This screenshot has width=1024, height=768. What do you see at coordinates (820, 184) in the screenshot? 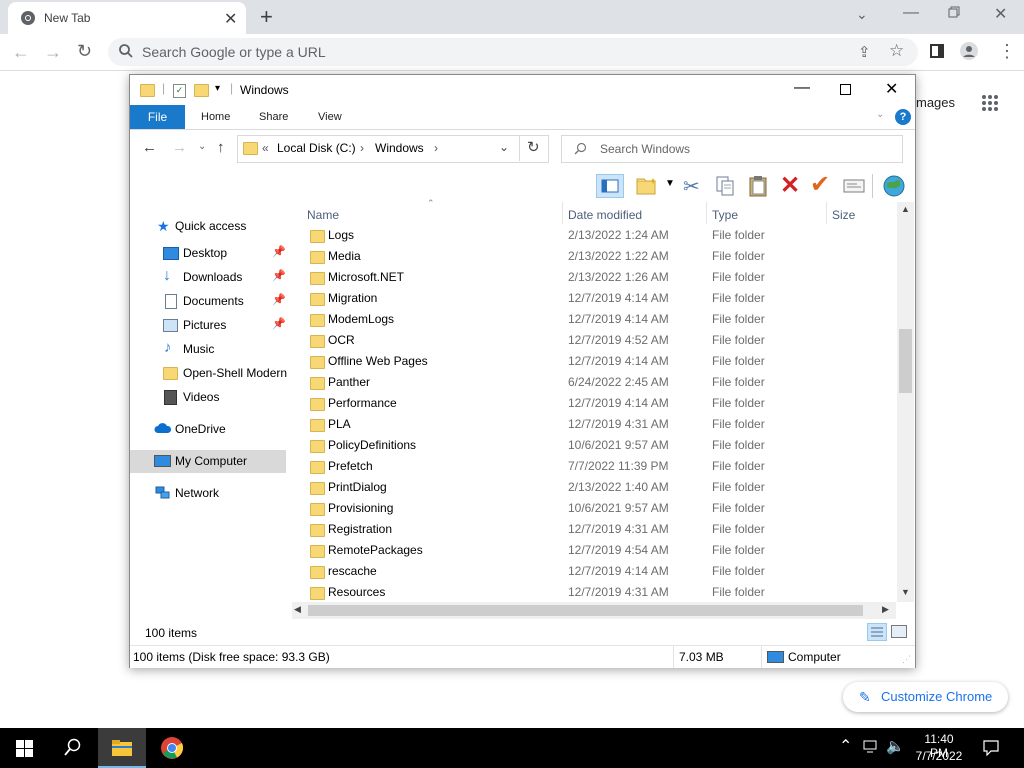
I see `properties-check-icon: ✔` at bounding box center [820, 184].